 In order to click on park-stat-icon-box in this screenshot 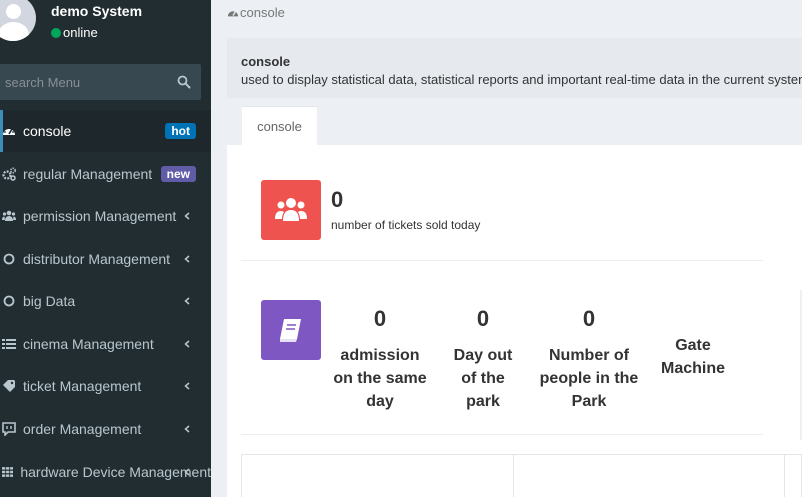, I will do `click(291, 330)`.